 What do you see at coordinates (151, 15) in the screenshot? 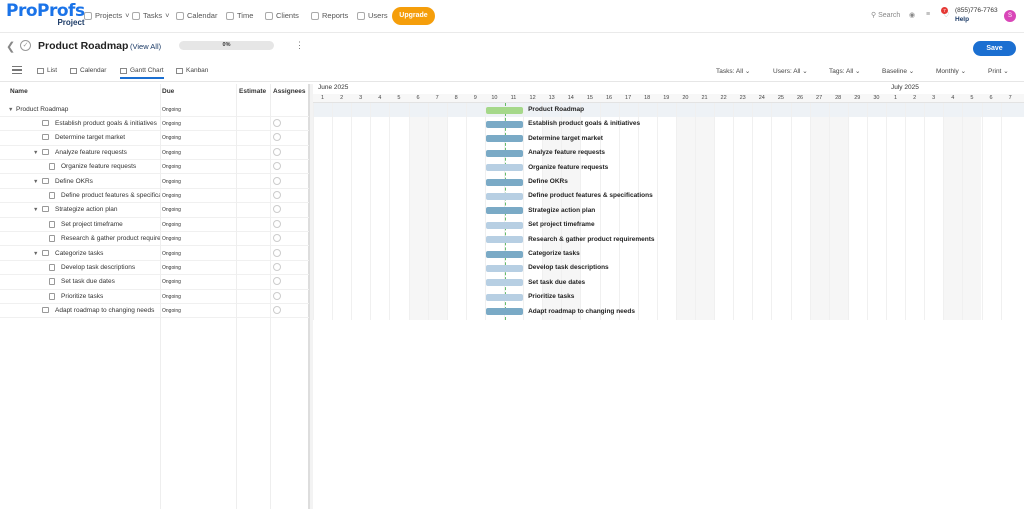
I see `nav-tasks: Tasks ˅` at bounding box center [151, 15].